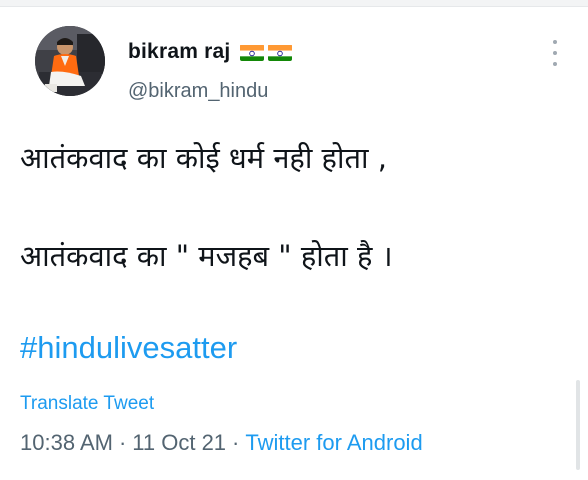  I want to click on avatar-image, so click(70, 61).